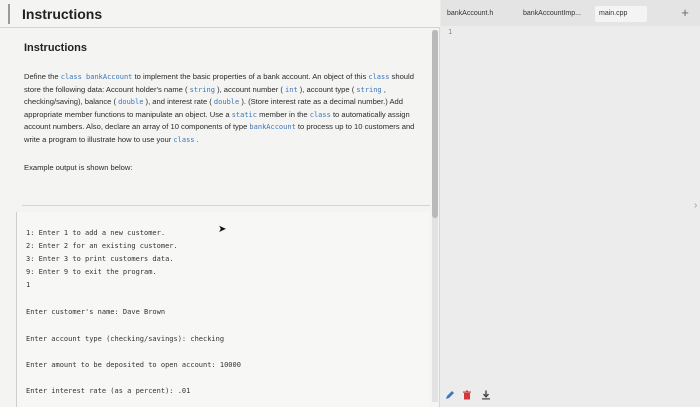 This screenshot has height=407, width=700. I want to click on prompt-name: Enter customer's name: Dave Brown, so click(96, 312).